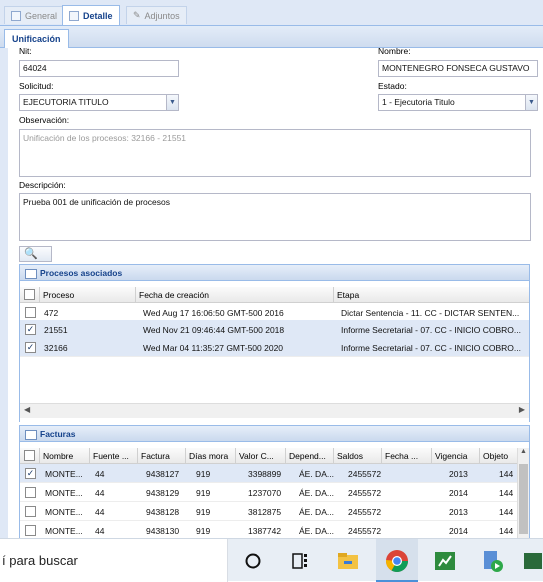  Describe the element at coordinates (253, 561) in the screenshot. I see `cortana-circle-icon` at that location.